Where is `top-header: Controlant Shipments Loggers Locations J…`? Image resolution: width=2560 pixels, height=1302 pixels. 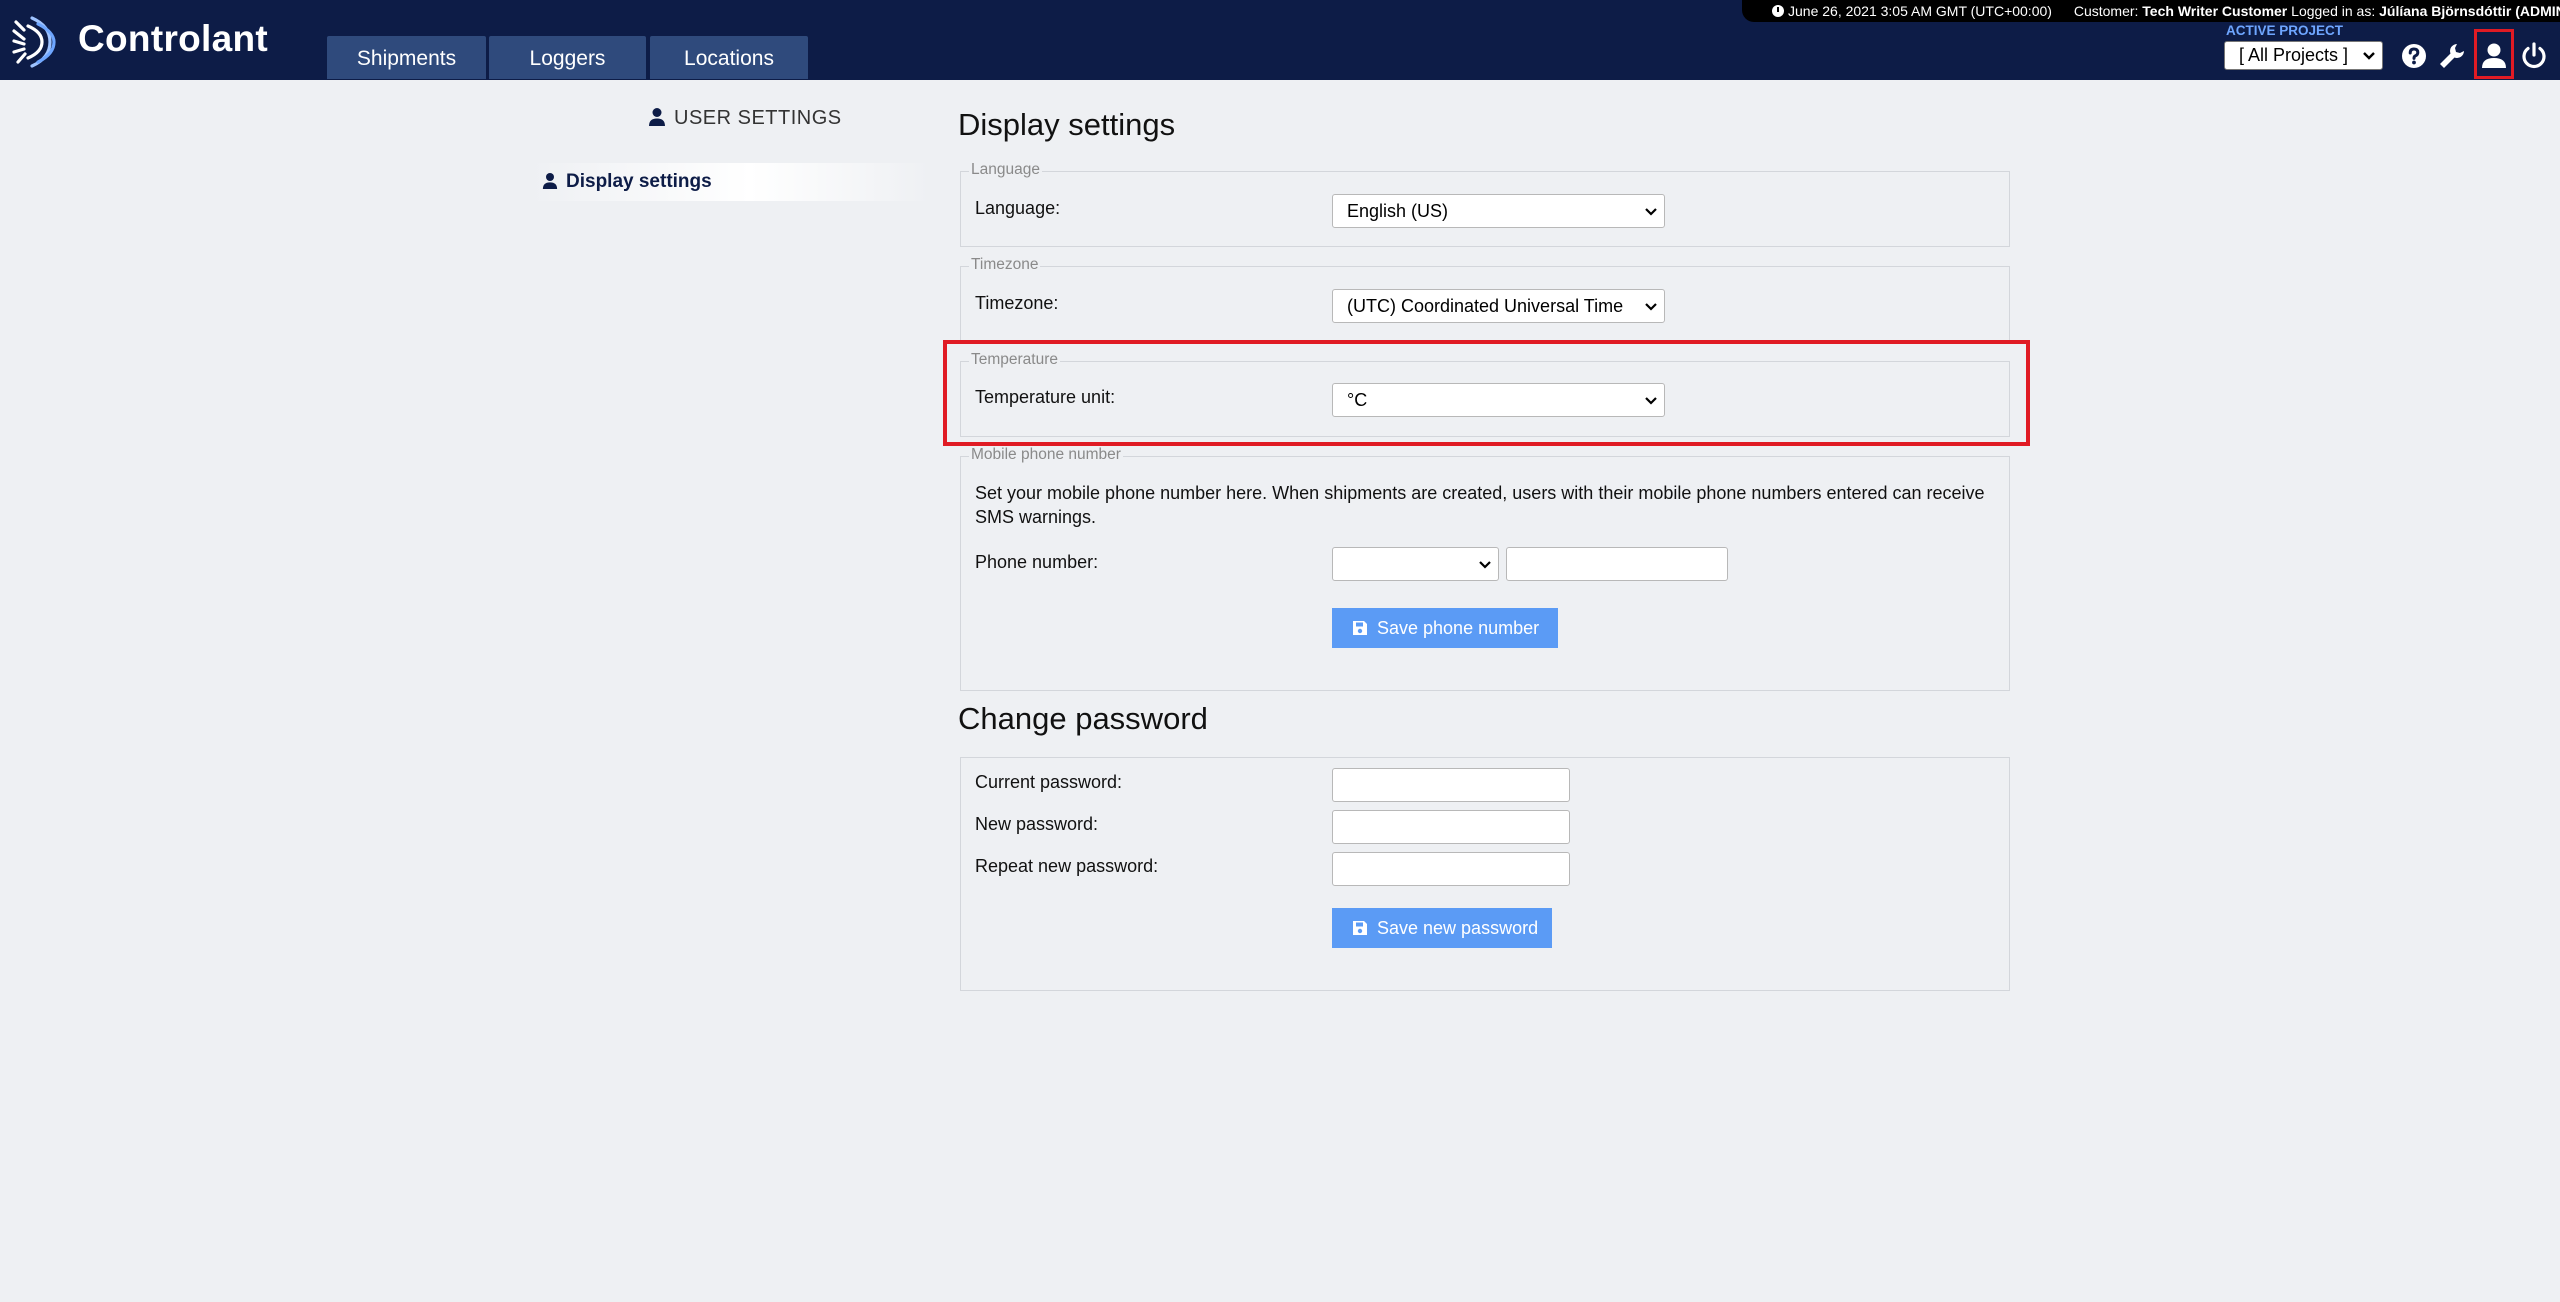
top-header: Controlant Shipments Loggers Locations J… is located at coordinates (1280, 40).